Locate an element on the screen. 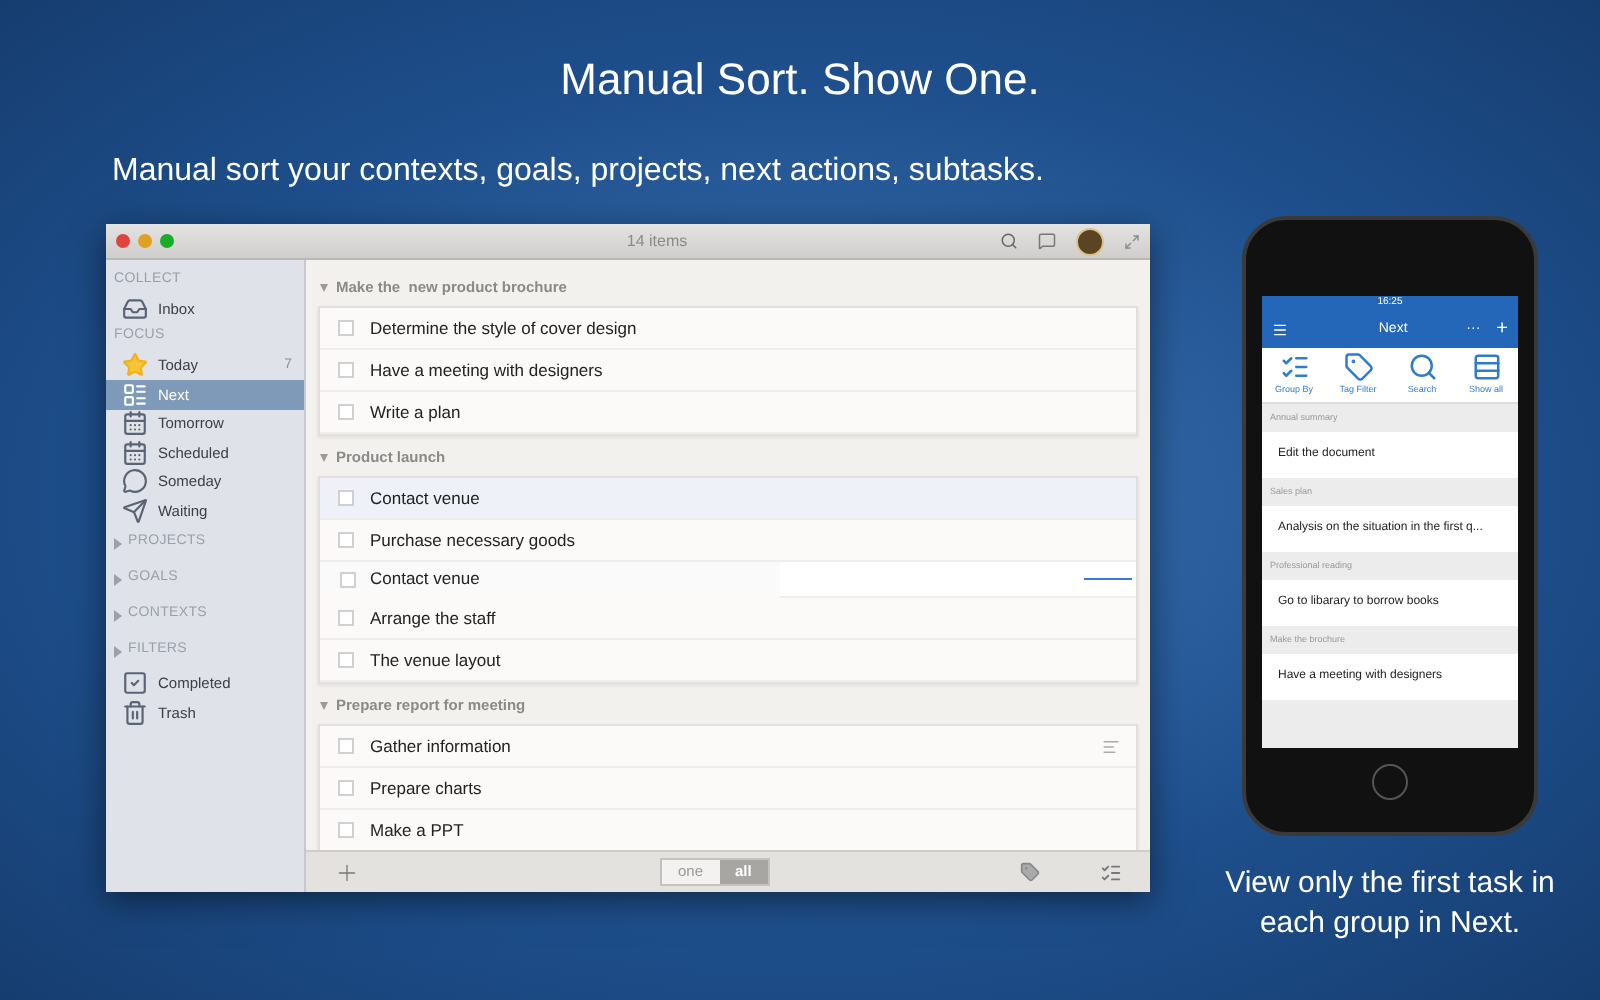  subtitle: Manual sort your contexts, goals, projects, next actions, subtasks. is located at coordinates (578, 171).